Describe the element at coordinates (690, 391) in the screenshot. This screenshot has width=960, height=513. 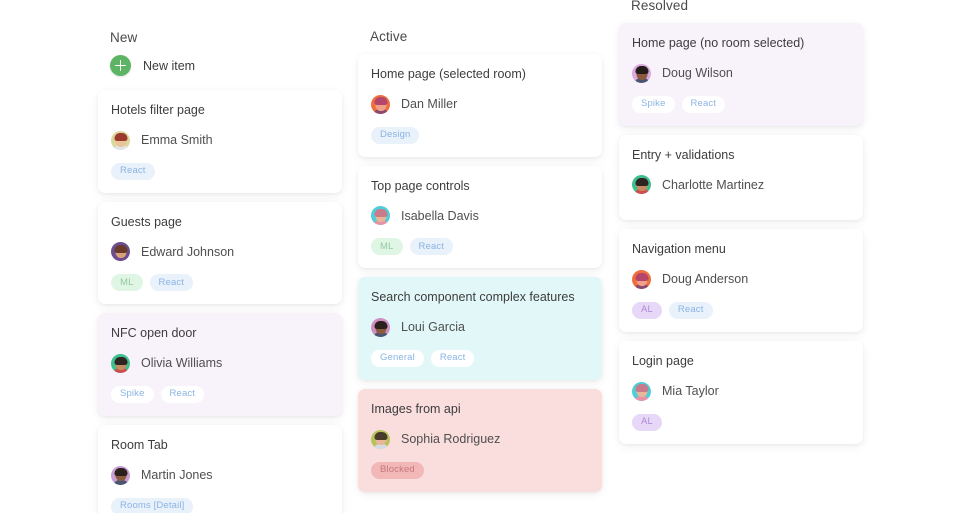
I see `assignee-name: Mia Taylor` at that location.